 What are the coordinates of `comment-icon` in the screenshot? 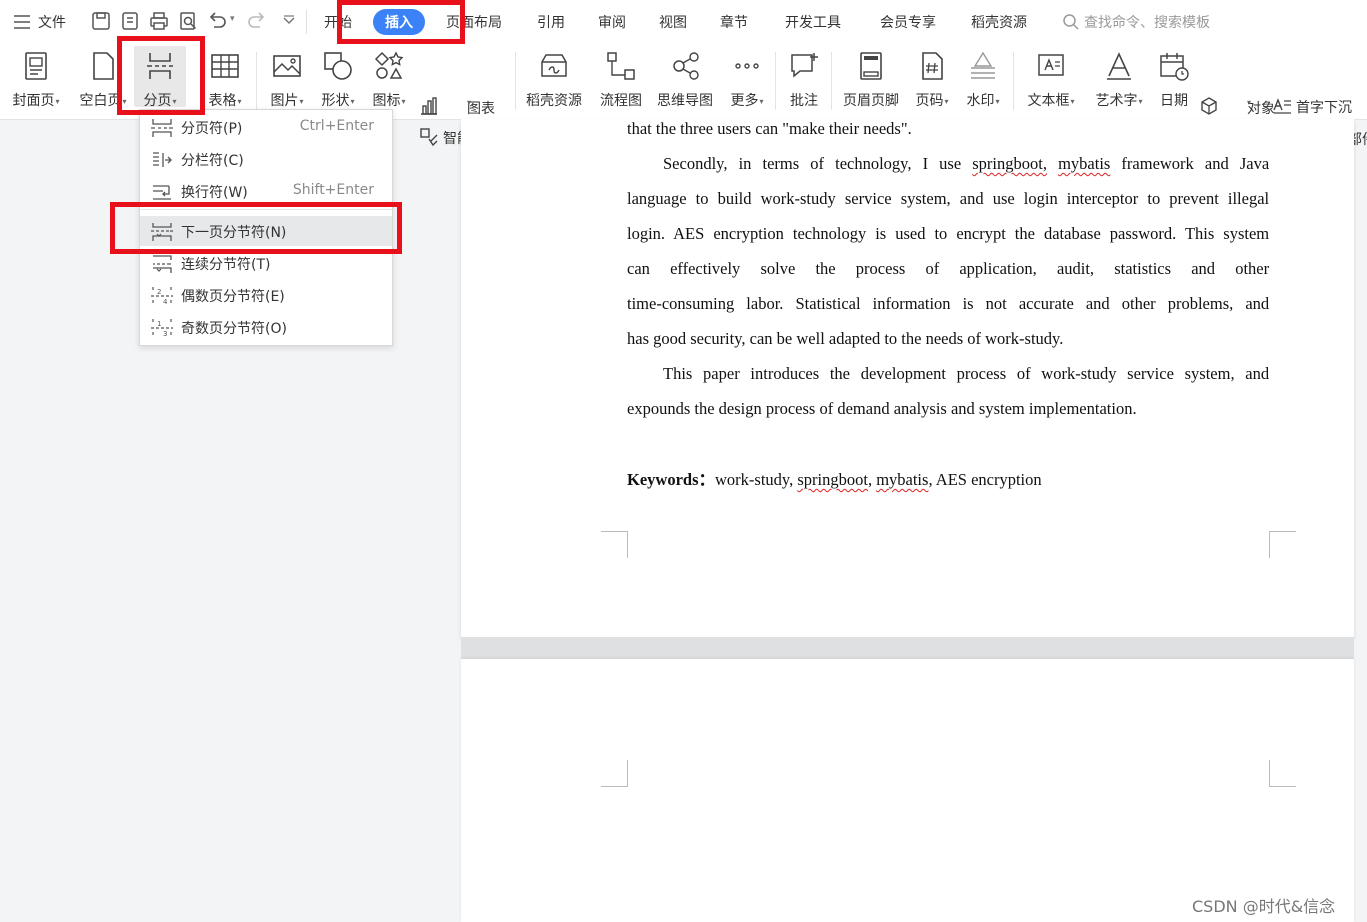 It's located at (804, 65).